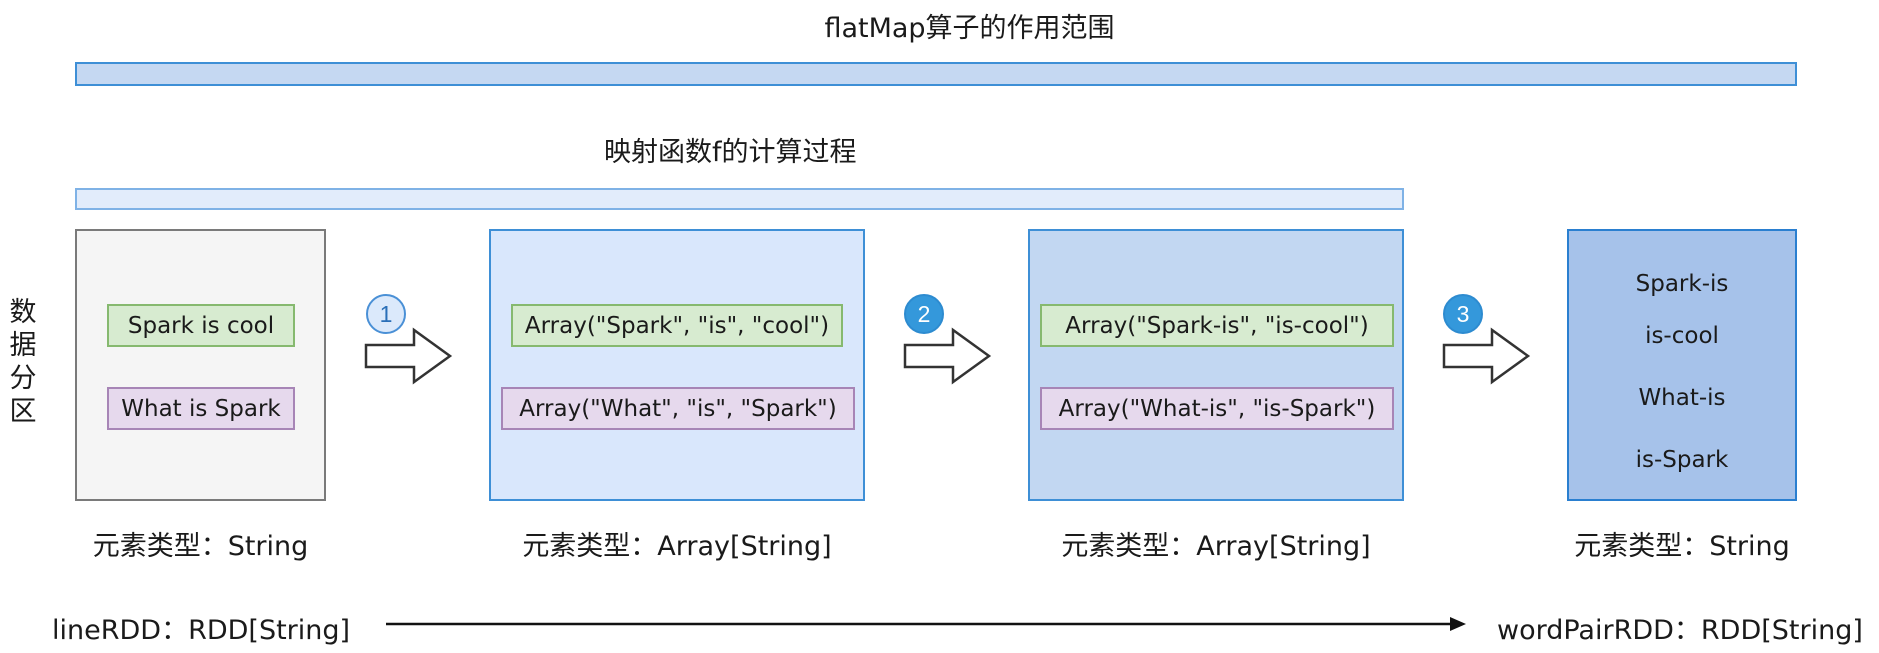 This screenshot has height=653, width=1879. I want to click on step-3-arrow-icon, so click(1486, 356).